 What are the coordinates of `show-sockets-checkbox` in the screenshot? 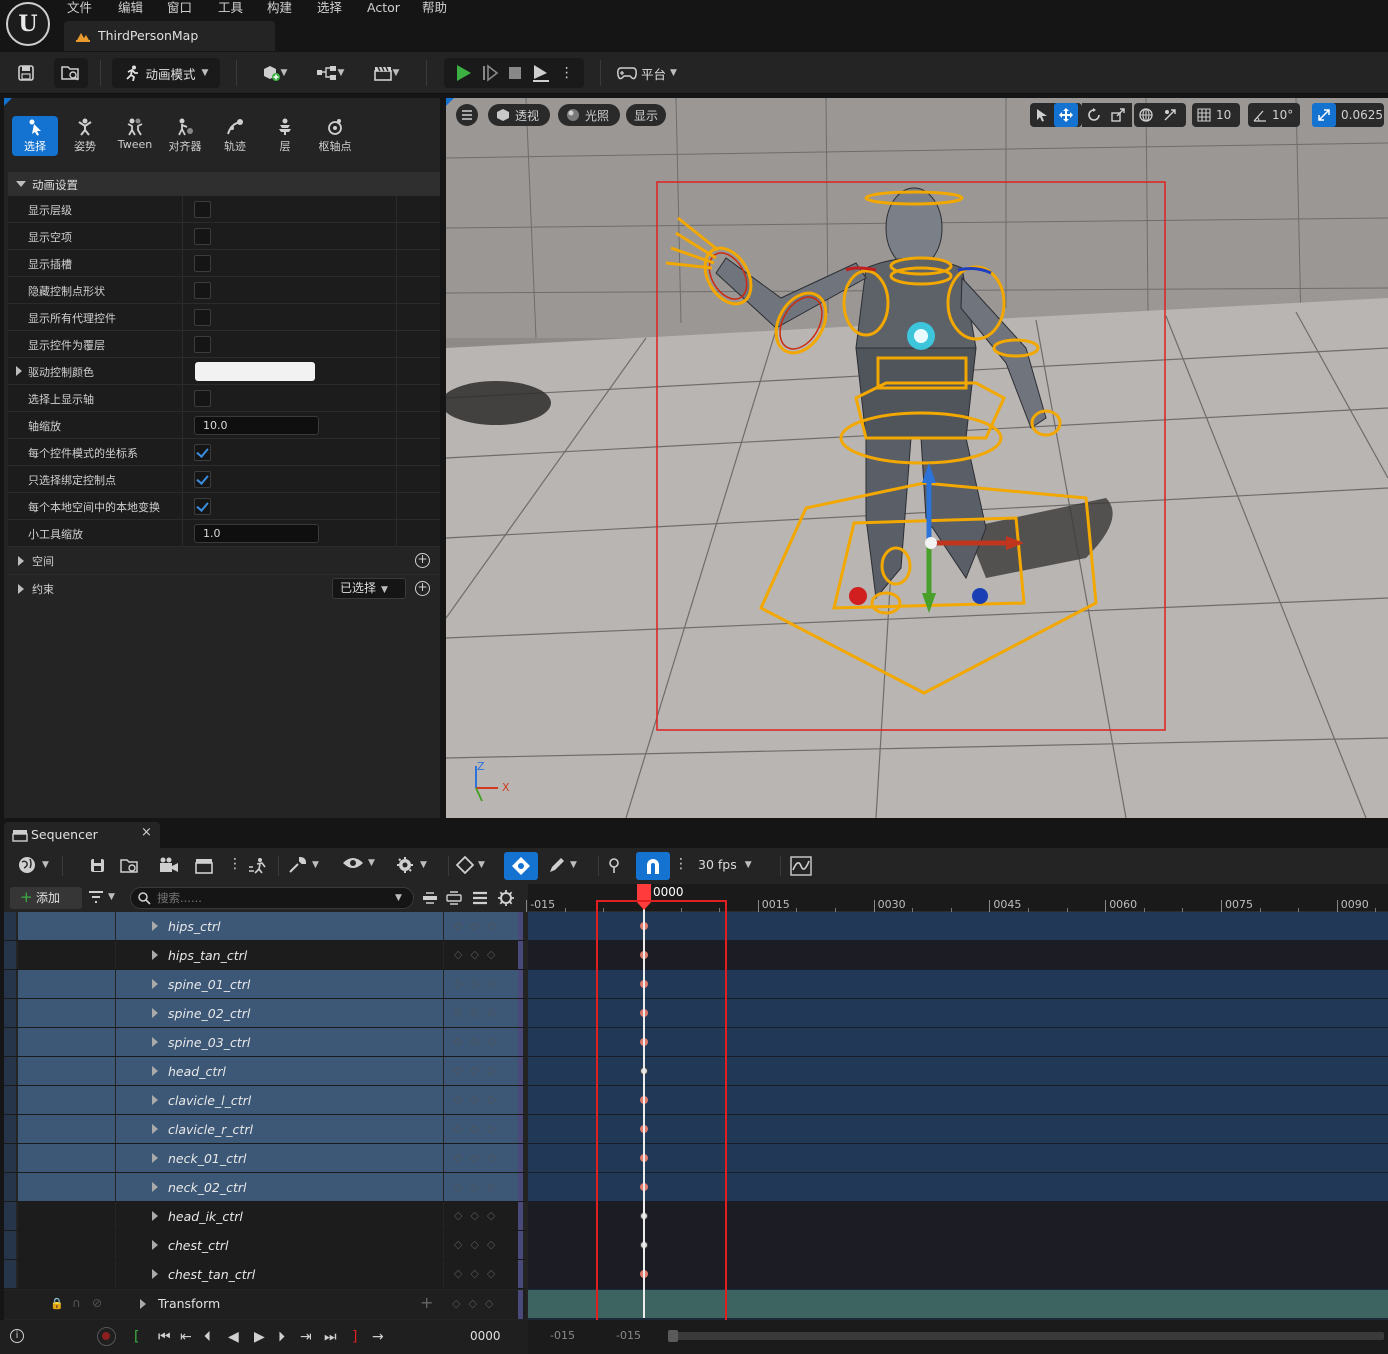 It's located at (202, 263).